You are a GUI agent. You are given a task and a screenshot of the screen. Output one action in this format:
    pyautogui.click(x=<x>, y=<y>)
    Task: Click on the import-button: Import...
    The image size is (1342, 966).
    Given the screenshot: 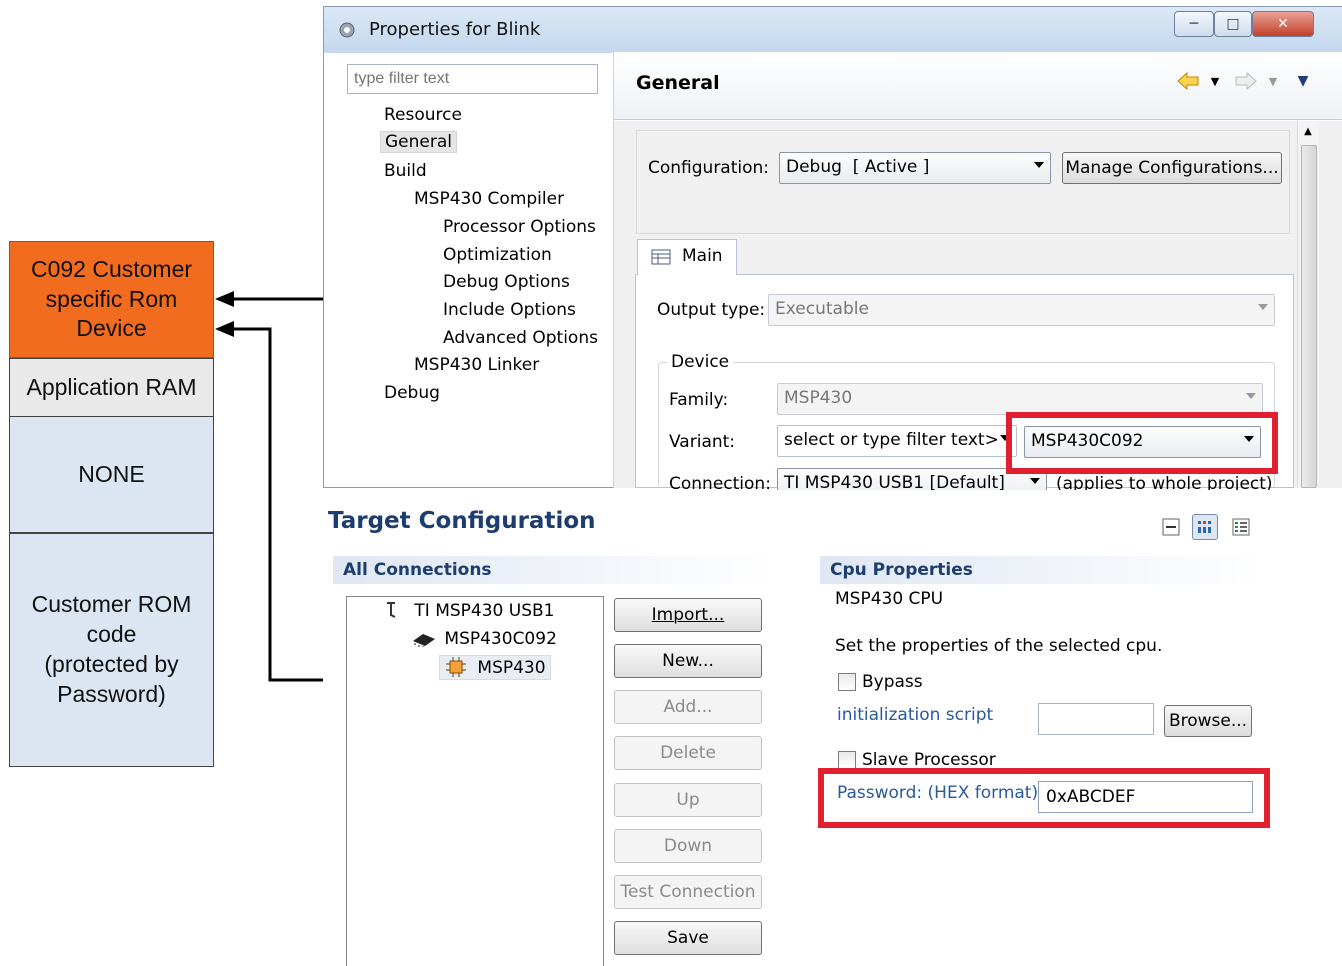 What is the action you would take?
    pyautogui.click(x=688, y=615)
    